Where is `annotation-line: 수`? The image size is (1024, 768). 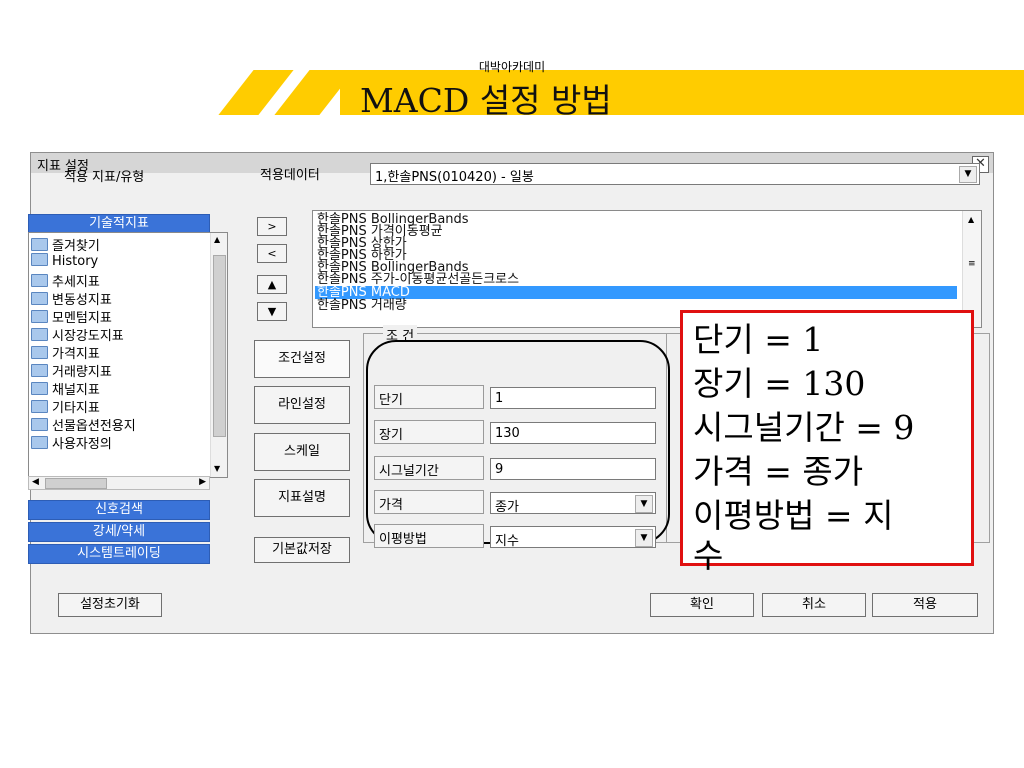 annotation-line: 수 is located at coordinates (708, 555).